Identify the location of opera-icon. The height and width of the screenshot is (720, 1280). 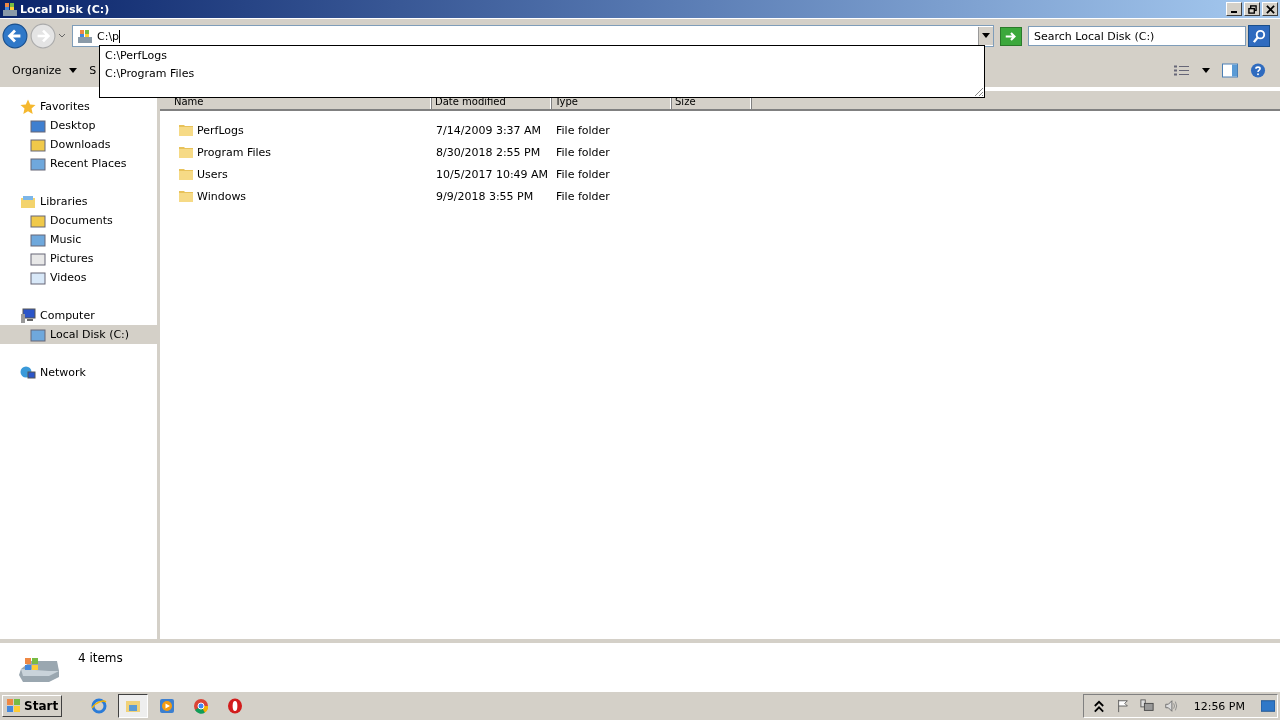
(235, 706).